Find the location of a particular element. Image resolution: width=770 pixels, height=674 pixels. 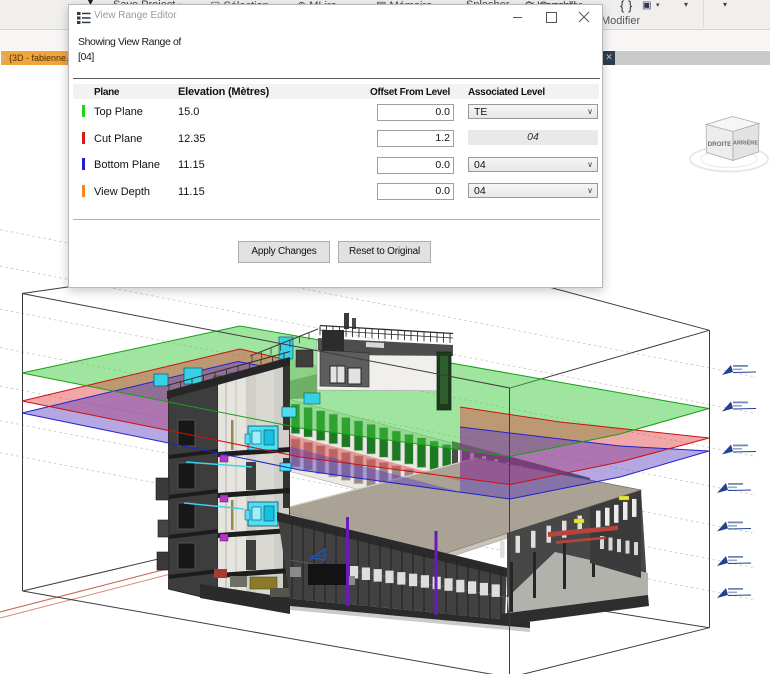

svg-text: DROITE is located at coordinates (720, 144).